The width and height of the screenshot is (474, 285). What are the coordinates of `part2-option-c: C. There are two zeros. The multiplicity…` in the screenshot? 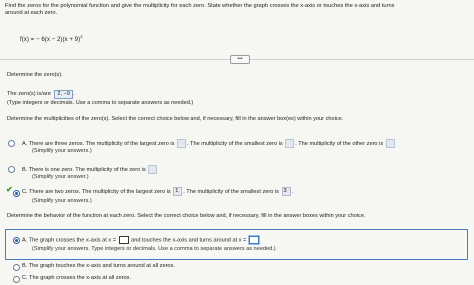 It's located at (157, 191).